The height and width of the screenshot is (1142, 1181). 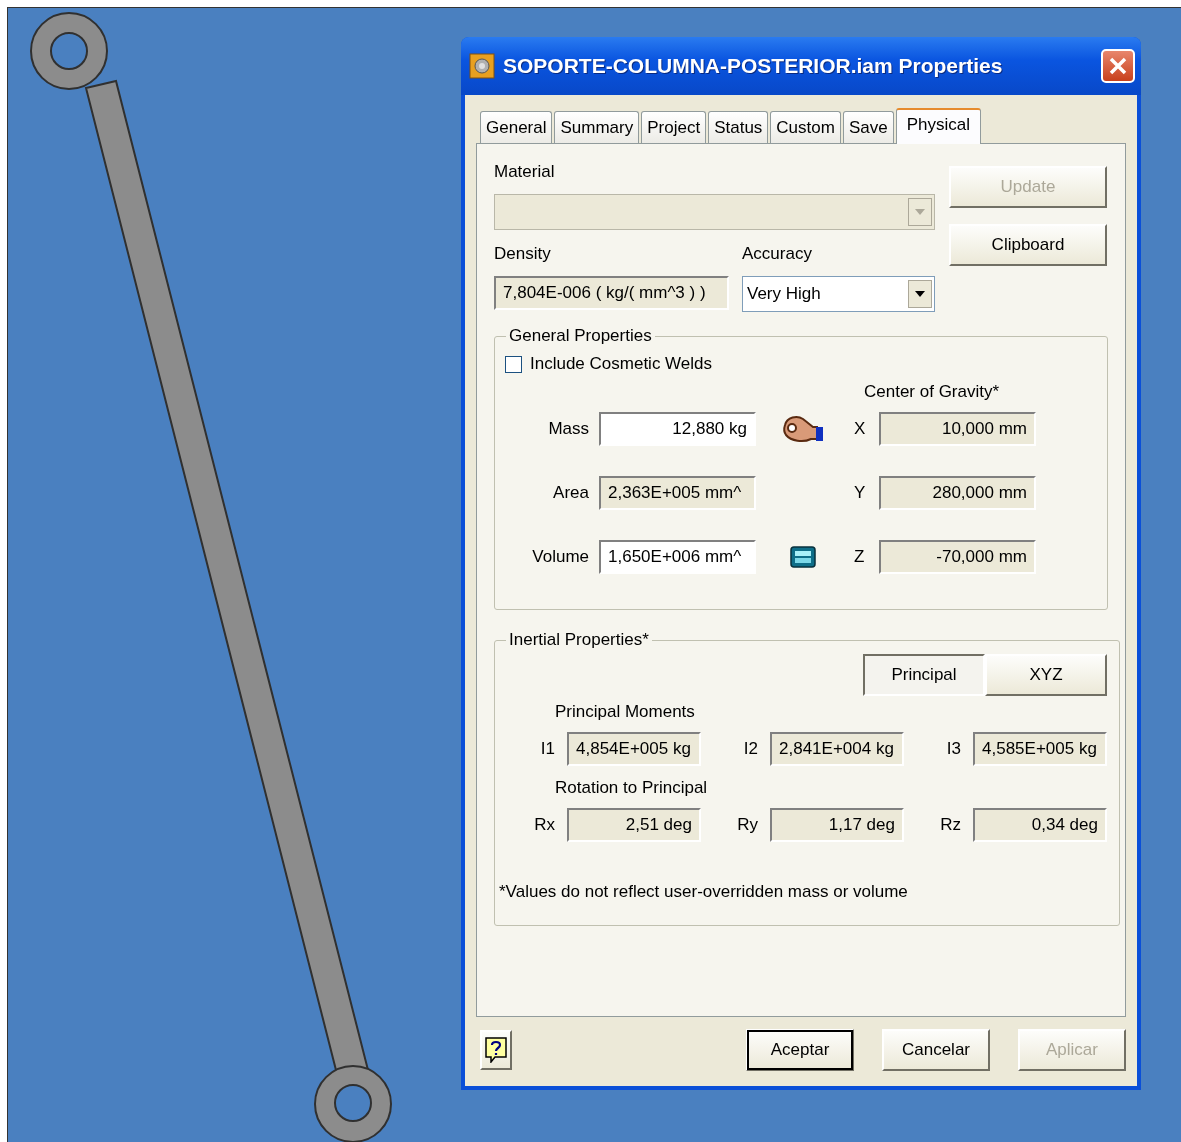 I want to click on view-toggle-button: XYZ, so click(x=1046, y=675).